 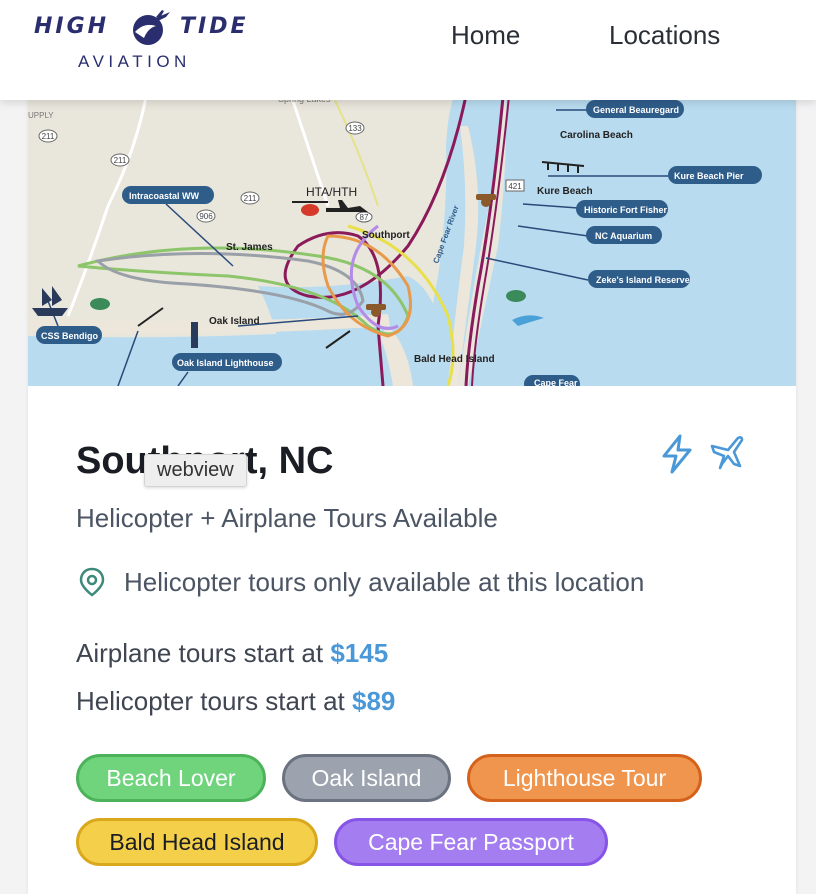 I want to click on logo-wordmark: HIGH TIDE, so click(x=139, y=26).